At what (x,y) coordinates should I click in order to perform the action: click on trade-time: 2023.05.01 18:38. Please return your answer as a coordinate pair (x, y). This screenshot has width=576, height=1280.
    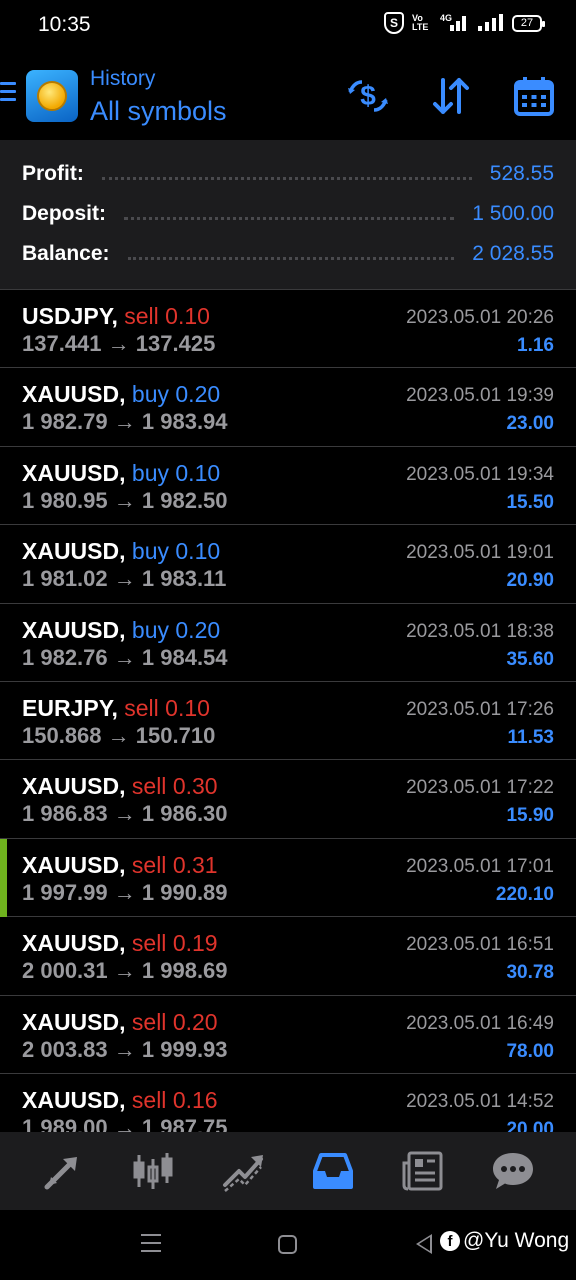
    Looking at the image, I should click on (480, 631).